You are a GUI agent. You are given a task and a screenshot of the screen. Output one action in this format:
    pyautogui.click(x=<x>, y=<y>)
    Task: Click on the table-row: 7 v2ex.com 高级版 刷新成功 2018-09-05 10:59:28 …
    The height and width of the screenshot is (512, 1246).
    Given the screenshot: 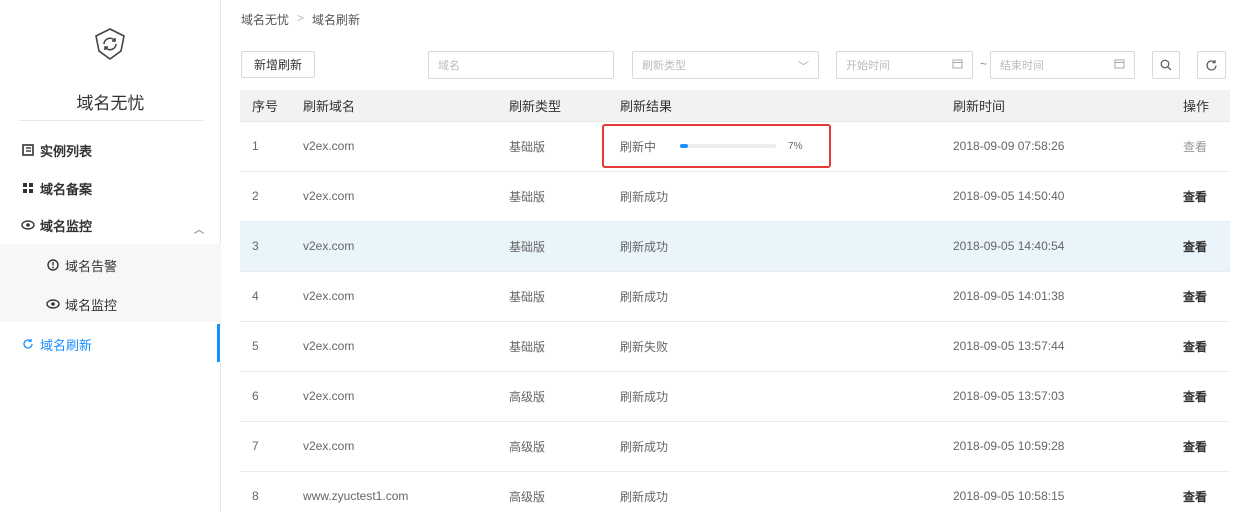 What is the action you would take?
    pyautogui.click(x=735, y=446)
    